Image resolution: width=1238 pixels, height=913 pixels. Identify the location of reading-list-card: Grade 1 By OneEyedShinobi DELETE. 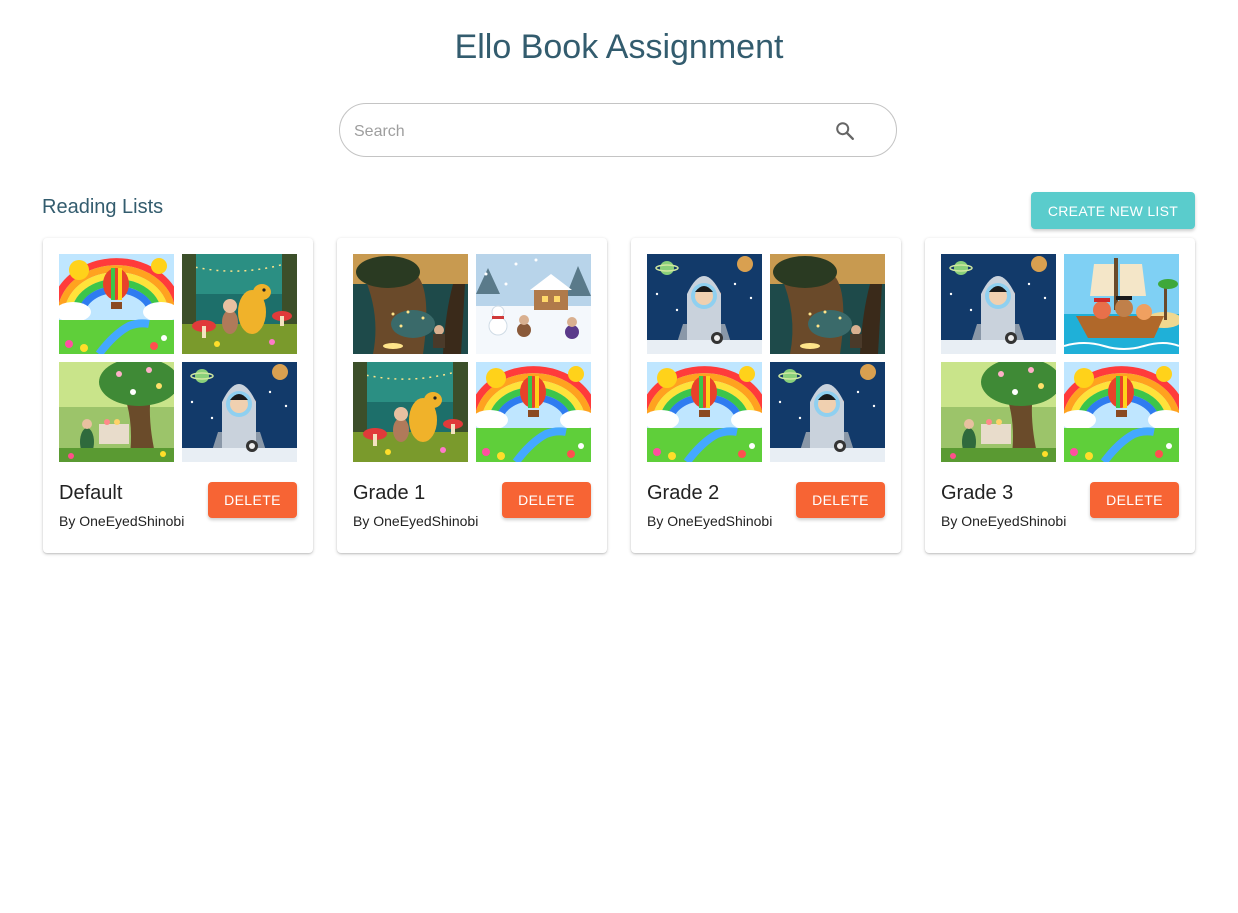
(472, 395).